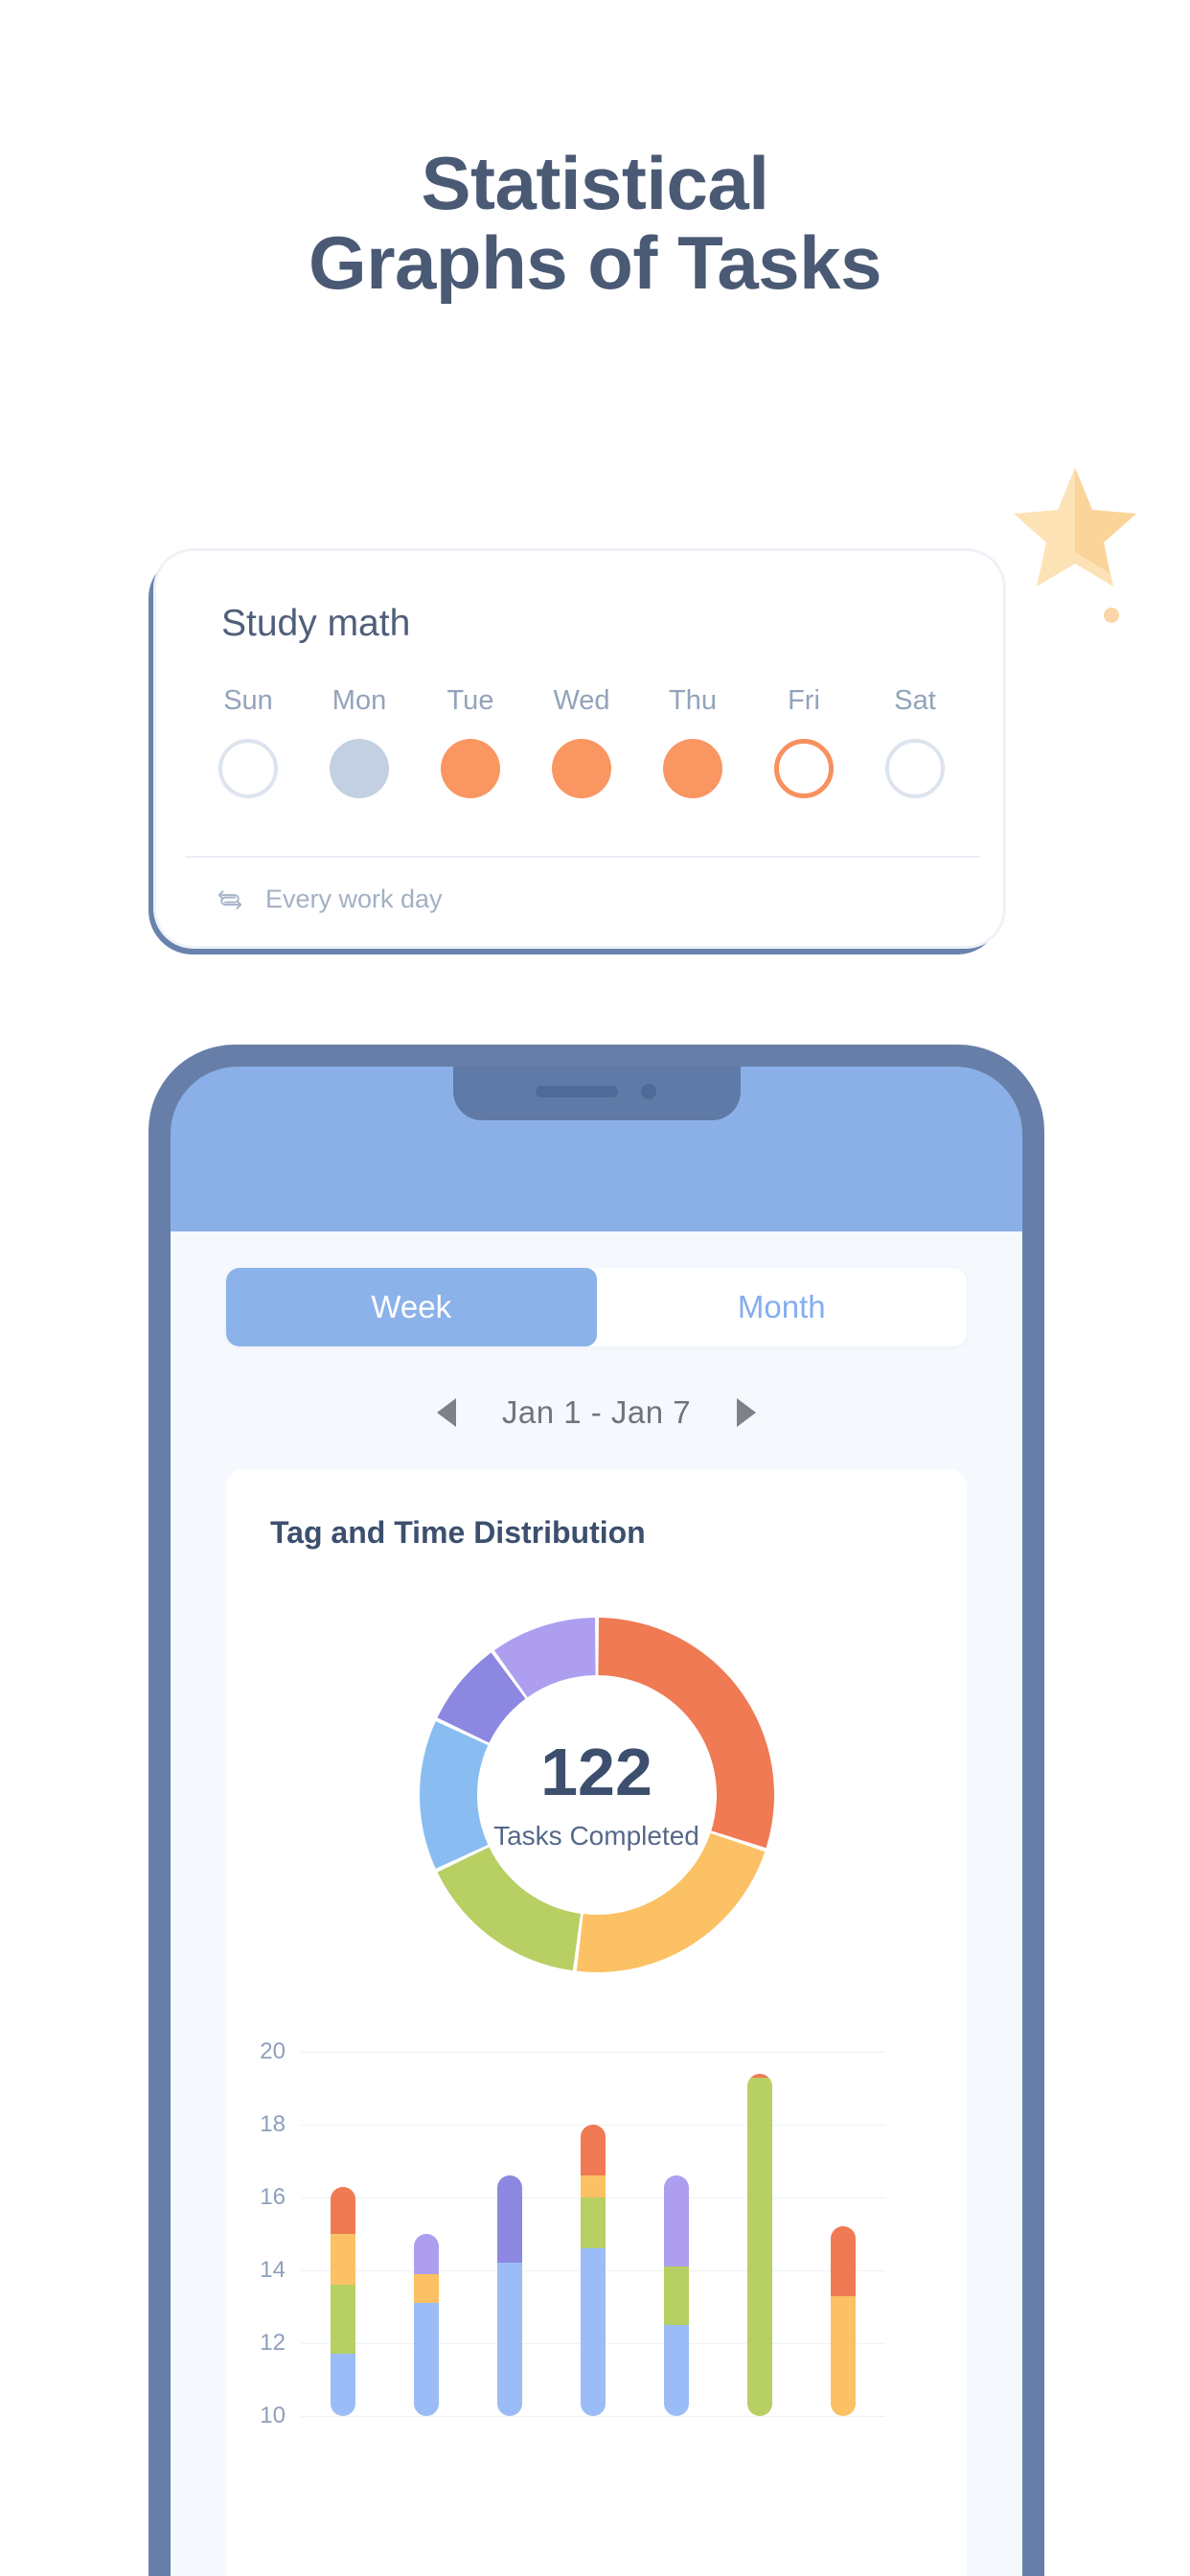 The image size is (1190, 2576). I want to click on day-column: Tue, so click(471, 741).